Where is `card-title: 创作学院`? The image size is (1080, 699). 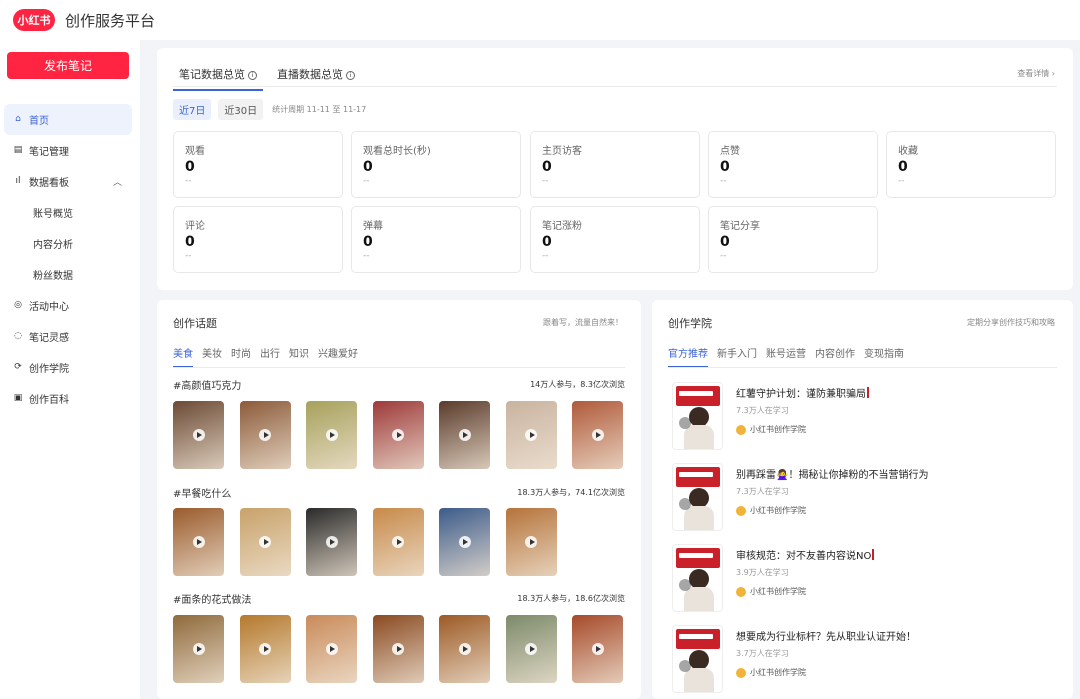
card-title: 创作学院 is located at coordinates (690, 323).